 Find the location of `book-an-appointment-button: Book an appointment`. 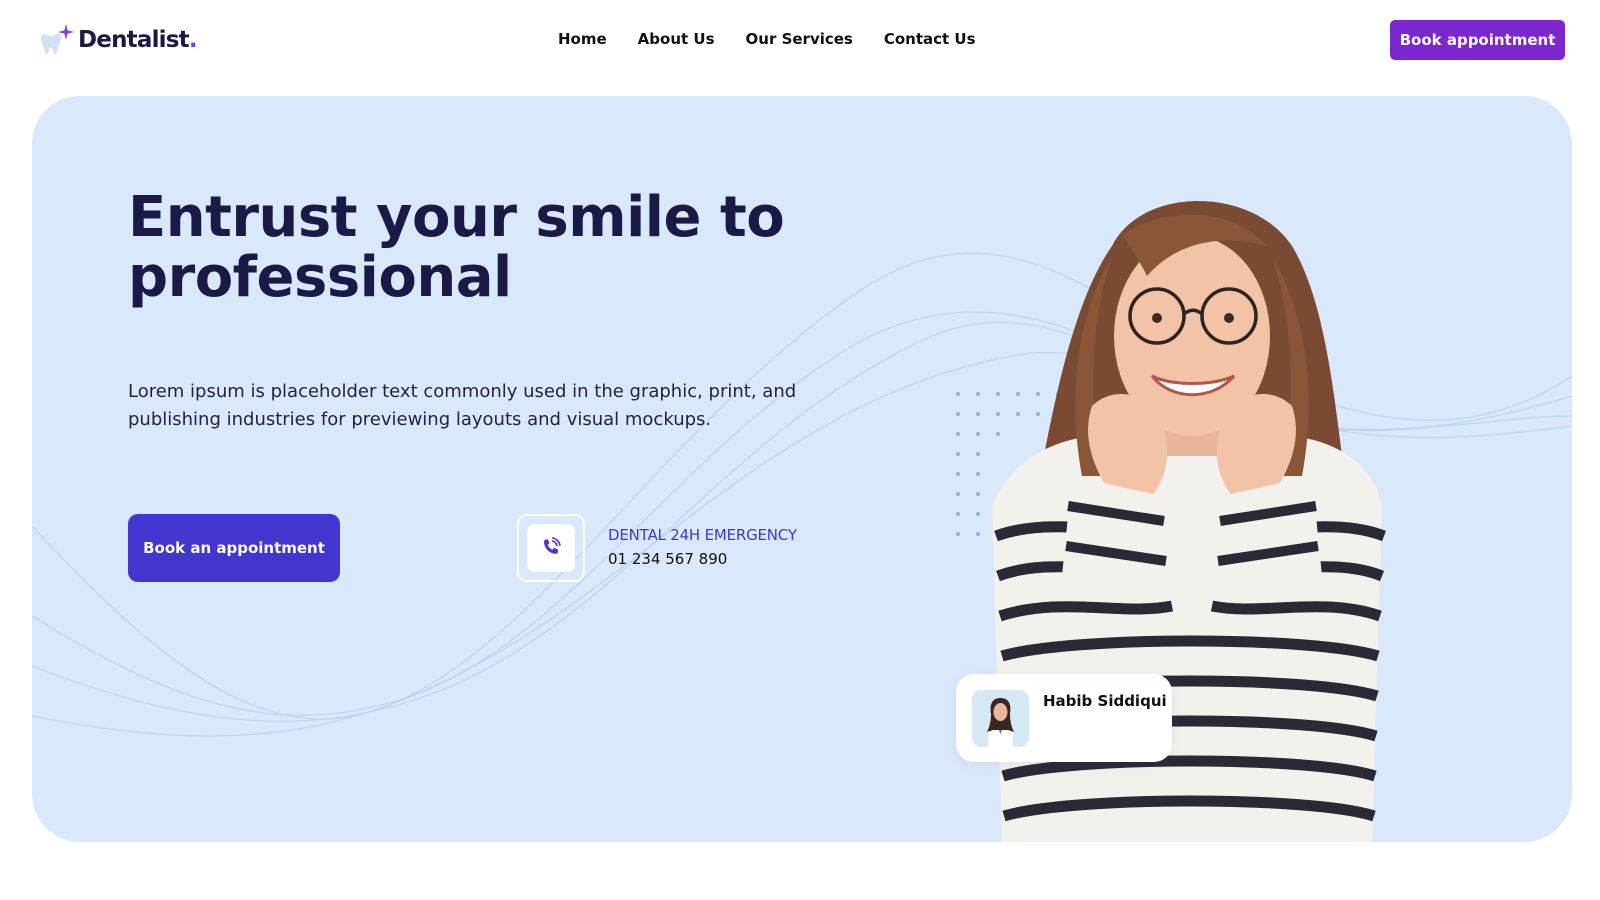

book-an-appointment-button: Book an appointment is located at coordinates (234, 548).